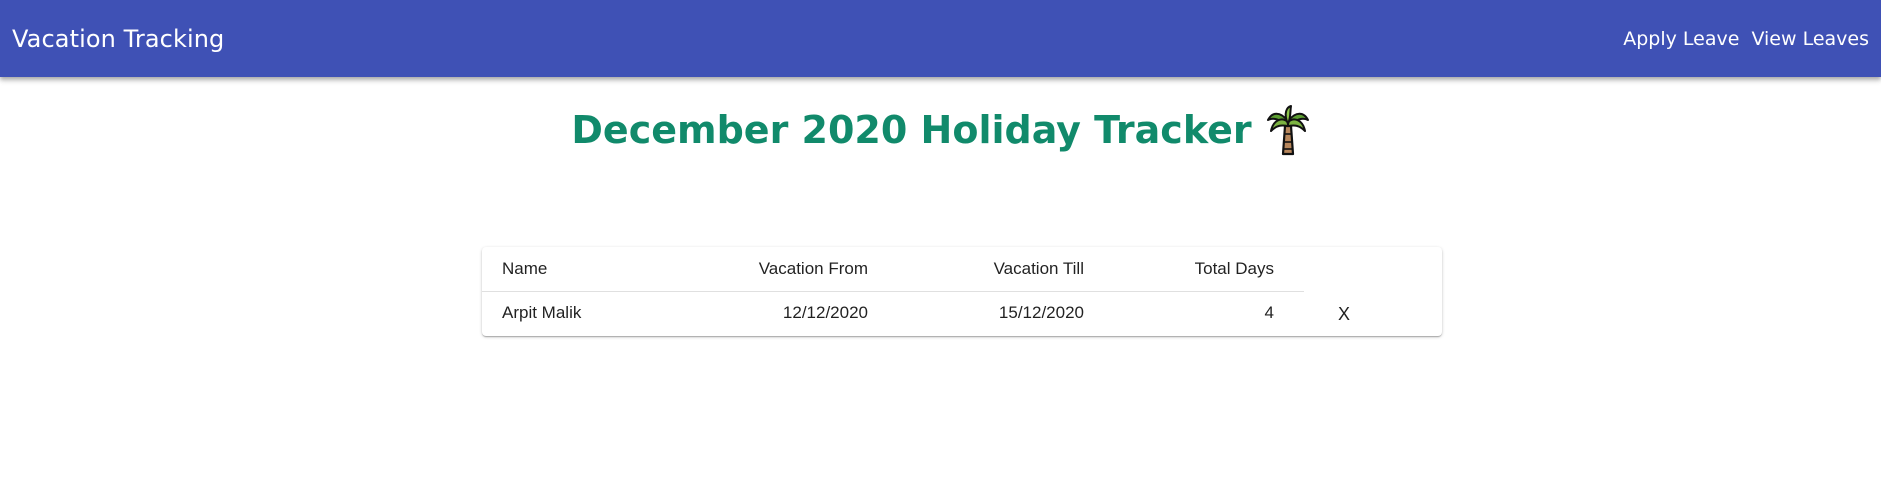  What do you see at coordinates (911, 130) in the screenshot?
I see `page-title: December 2020 Holiday Tracker` at bounding box center [911, 130].